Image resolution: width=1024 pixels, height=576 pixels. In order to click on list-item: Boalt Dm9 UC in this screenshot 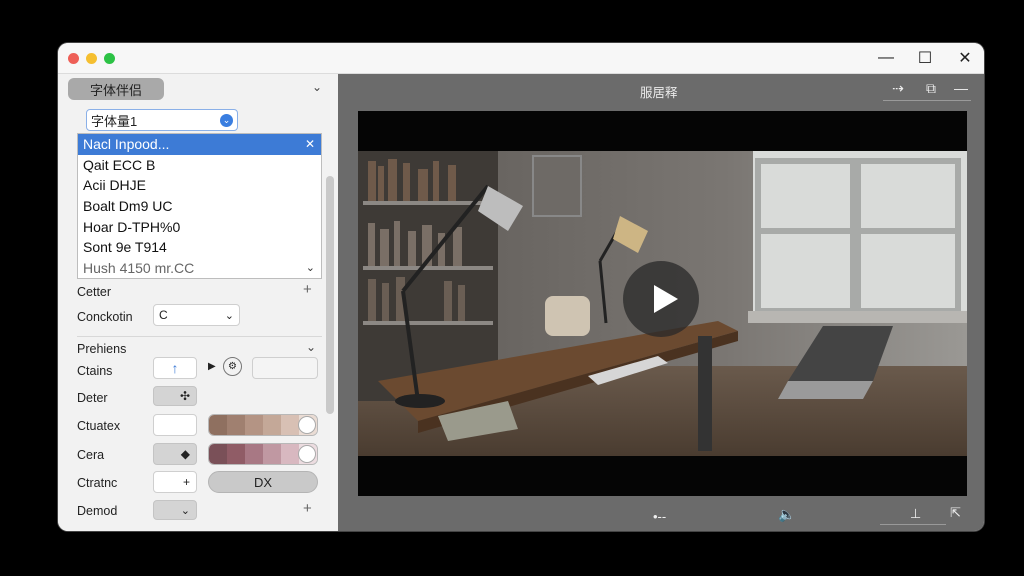, I will do `click(199, 206)`.